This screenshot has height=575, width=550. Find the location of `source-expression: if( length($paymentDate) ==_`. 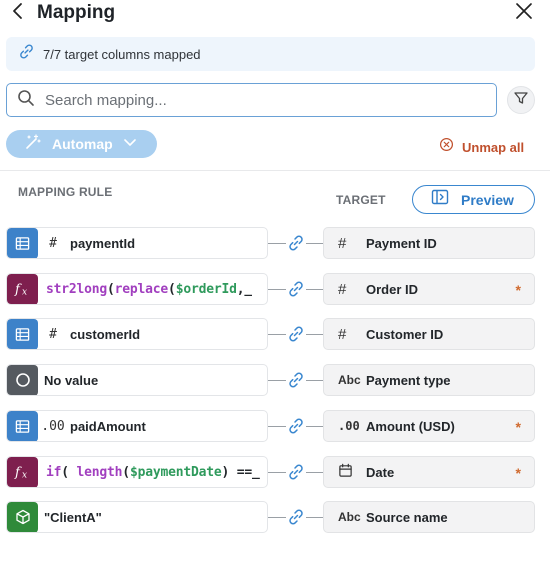

source-expression: if( length($paymentDate) ==_ is located at coordinates (153, 472).